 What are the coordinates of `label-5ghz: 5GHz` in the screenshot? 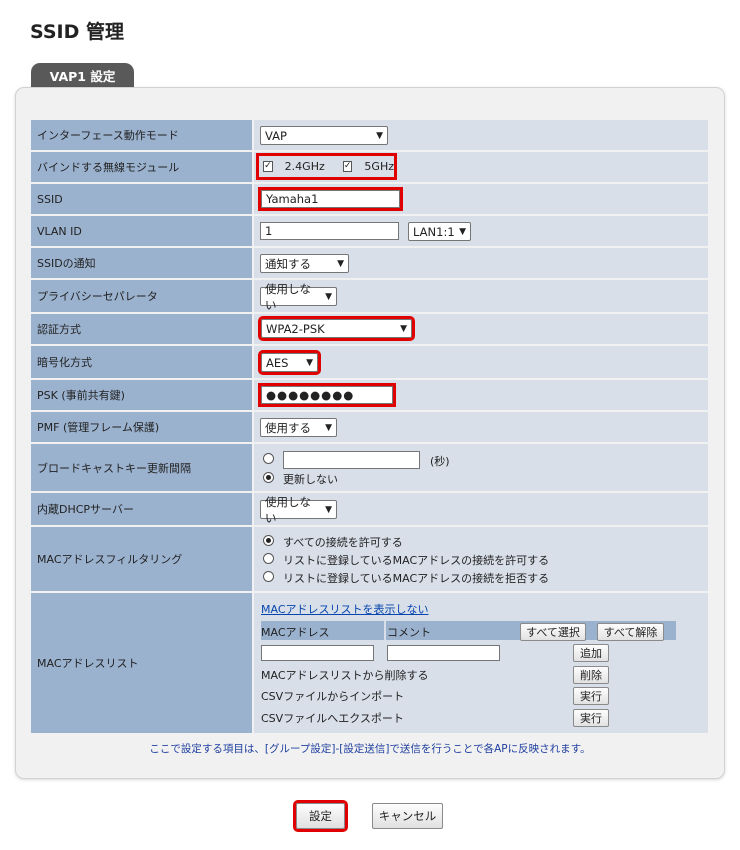 It's located at (379, 166).